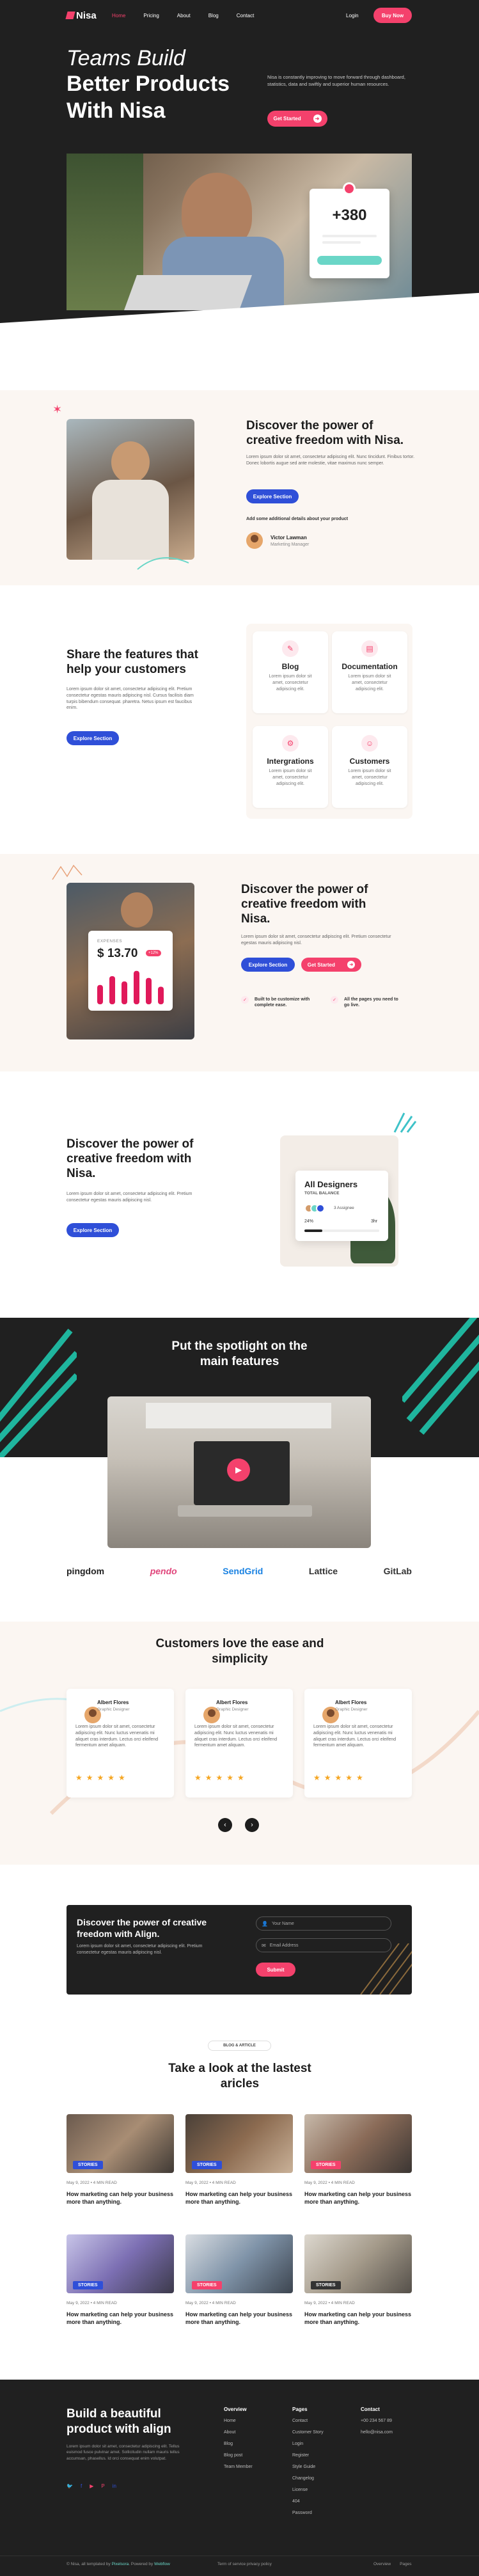 Image resolution: width=479 pixels, height=2576 pixels. I want to click on facebook-icon: f, so click(81, 2486).